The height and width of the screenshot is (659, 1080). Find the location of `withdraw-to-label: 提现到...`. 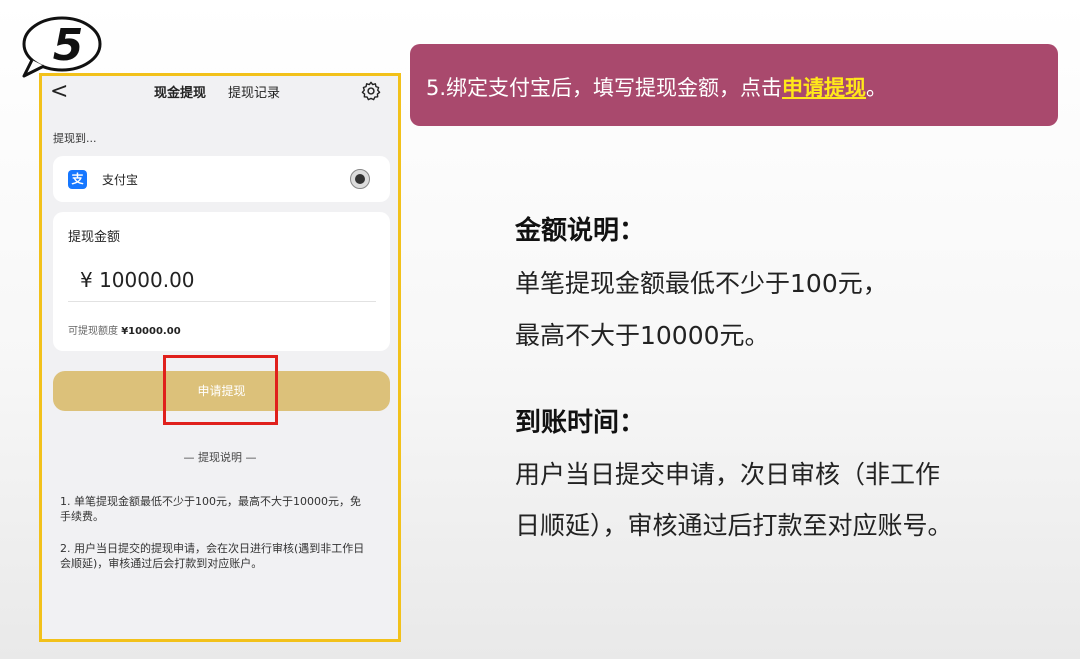

withdraw-to-label: 提现到... is located at coordinates (75, 138).